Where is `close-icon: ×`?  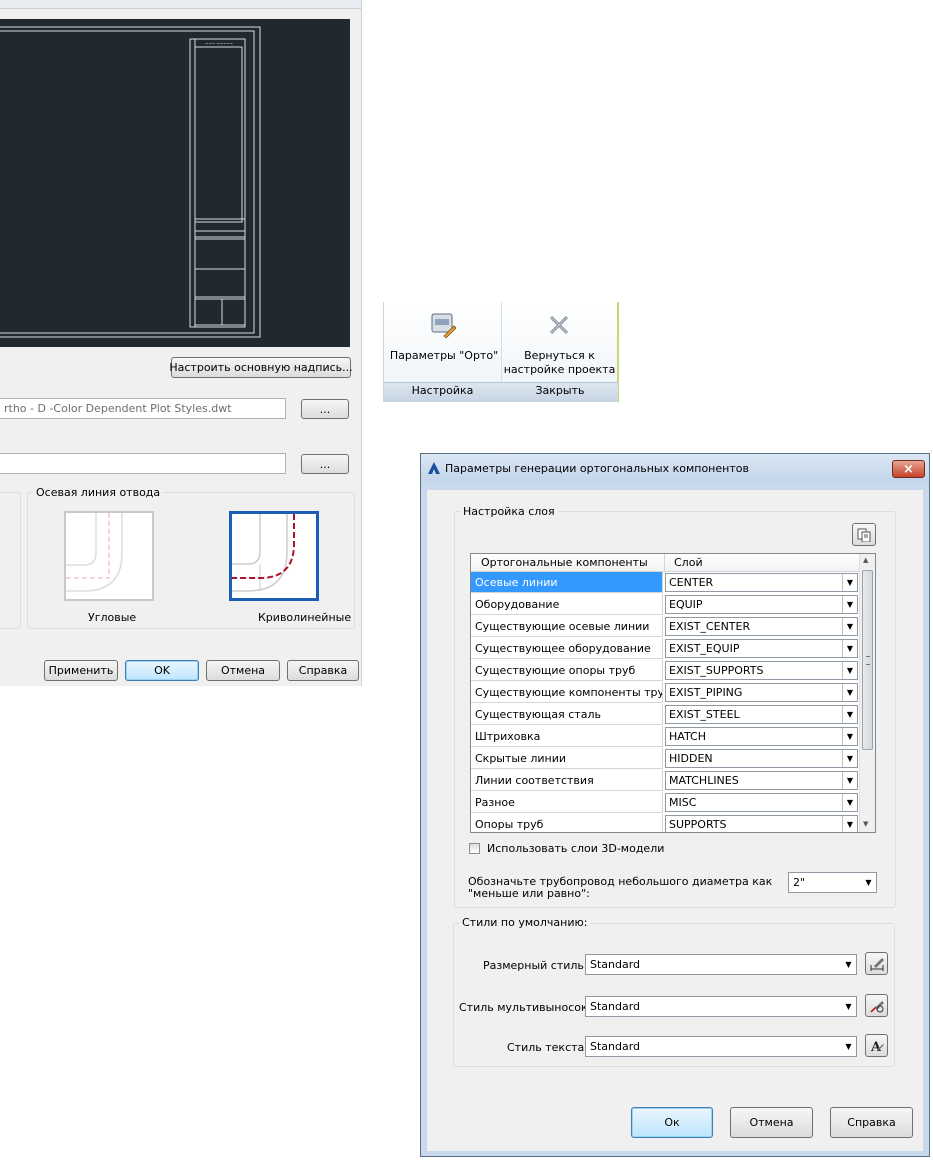 close-icon: × is located at coordinates (908, 469).